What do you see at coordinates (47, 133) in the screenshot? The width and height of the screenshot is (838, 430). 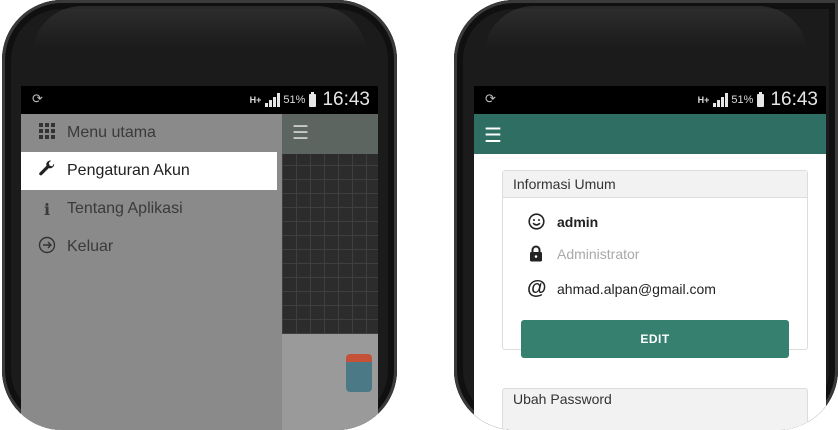 I see `grid-icon` at bounding box center [47, 133].